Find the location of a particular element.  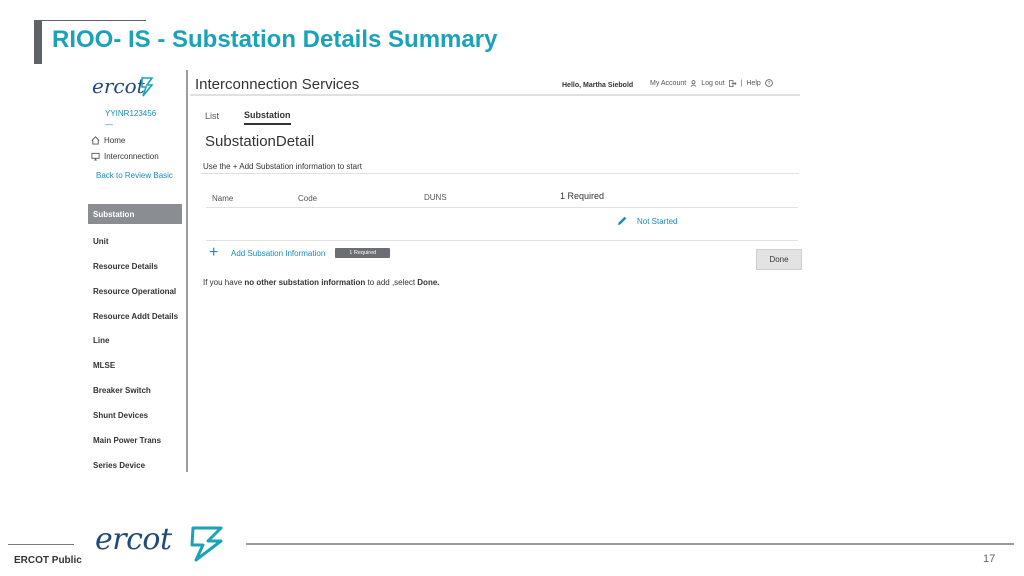

ercot-bolt-icon is located at coordinates (147, 87).